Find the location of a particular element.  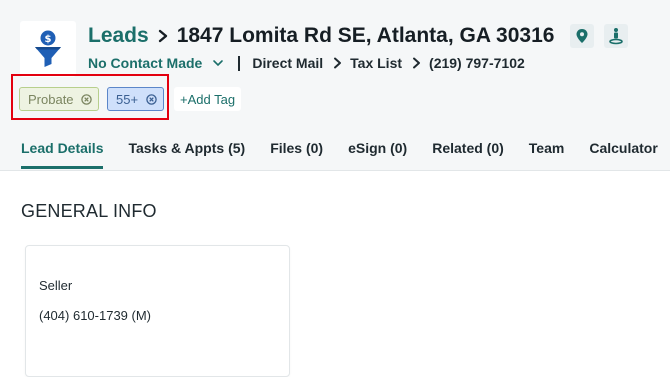

divider is located at coordinates (239, 63).